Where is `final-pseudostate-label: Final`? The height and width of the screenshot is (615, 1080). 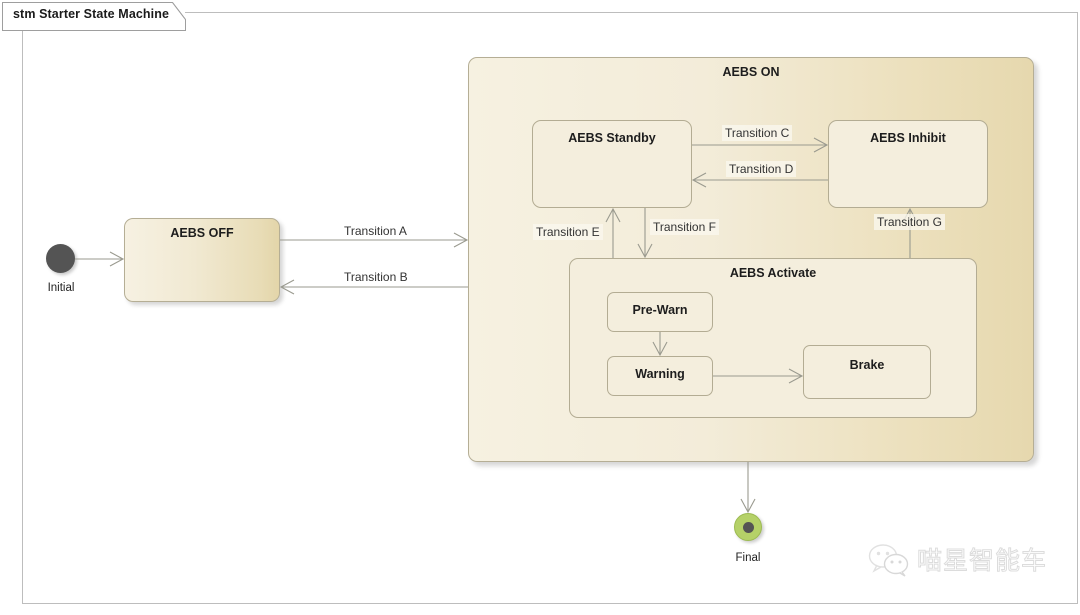
final-pseudostate-label: Final is located at coordinates (748, 558).